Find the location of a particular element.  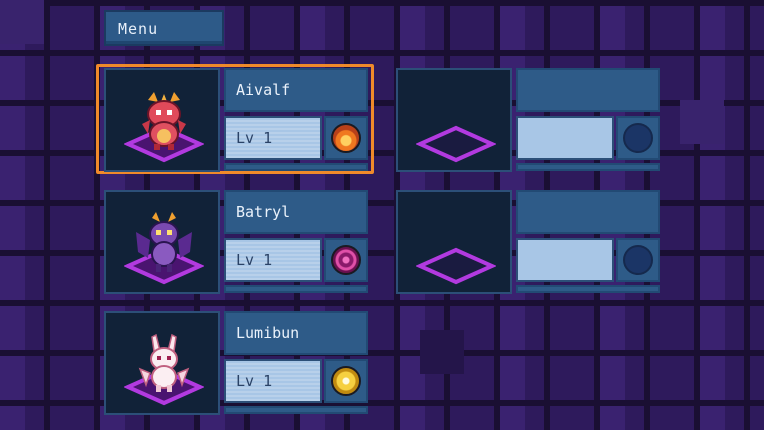

batryl-bat-icon is located at coordinates (164, 242).